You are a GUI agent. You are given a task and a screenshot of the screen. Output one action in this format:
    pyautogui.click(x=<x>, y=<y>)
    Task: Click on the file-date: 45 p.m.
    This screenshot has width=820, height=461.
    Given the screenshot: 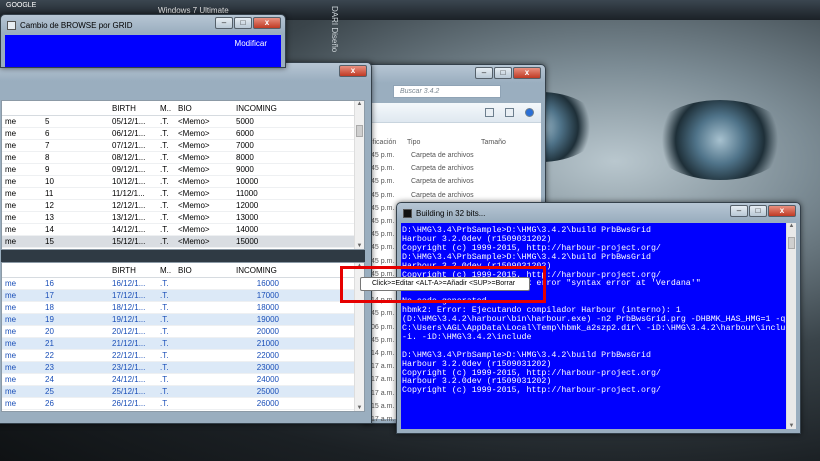 What is the action you would take?
    pyautogui.click(x=383, y=169)
    